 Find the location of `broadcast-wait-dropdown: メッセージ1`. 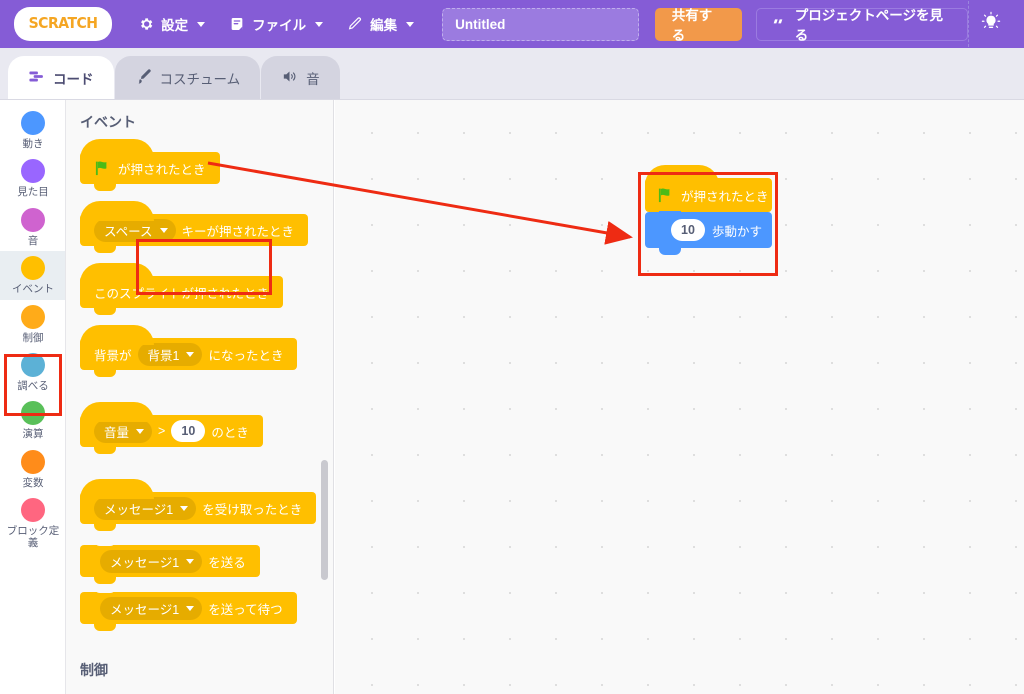

broadcast-wait-dropdown: メッセージ1 is located at coordinates (151, 608).